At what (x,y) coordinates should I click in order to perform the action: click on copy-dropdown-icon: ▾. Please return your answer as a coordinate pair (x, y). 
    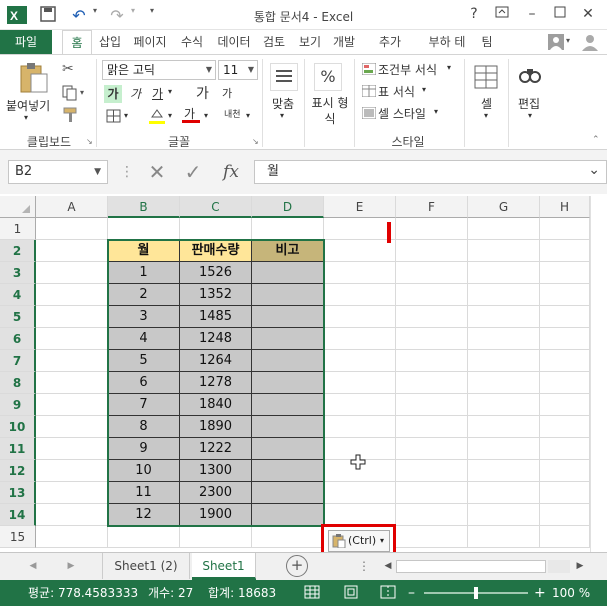
    Looking at the image, I should click on (82, 92).